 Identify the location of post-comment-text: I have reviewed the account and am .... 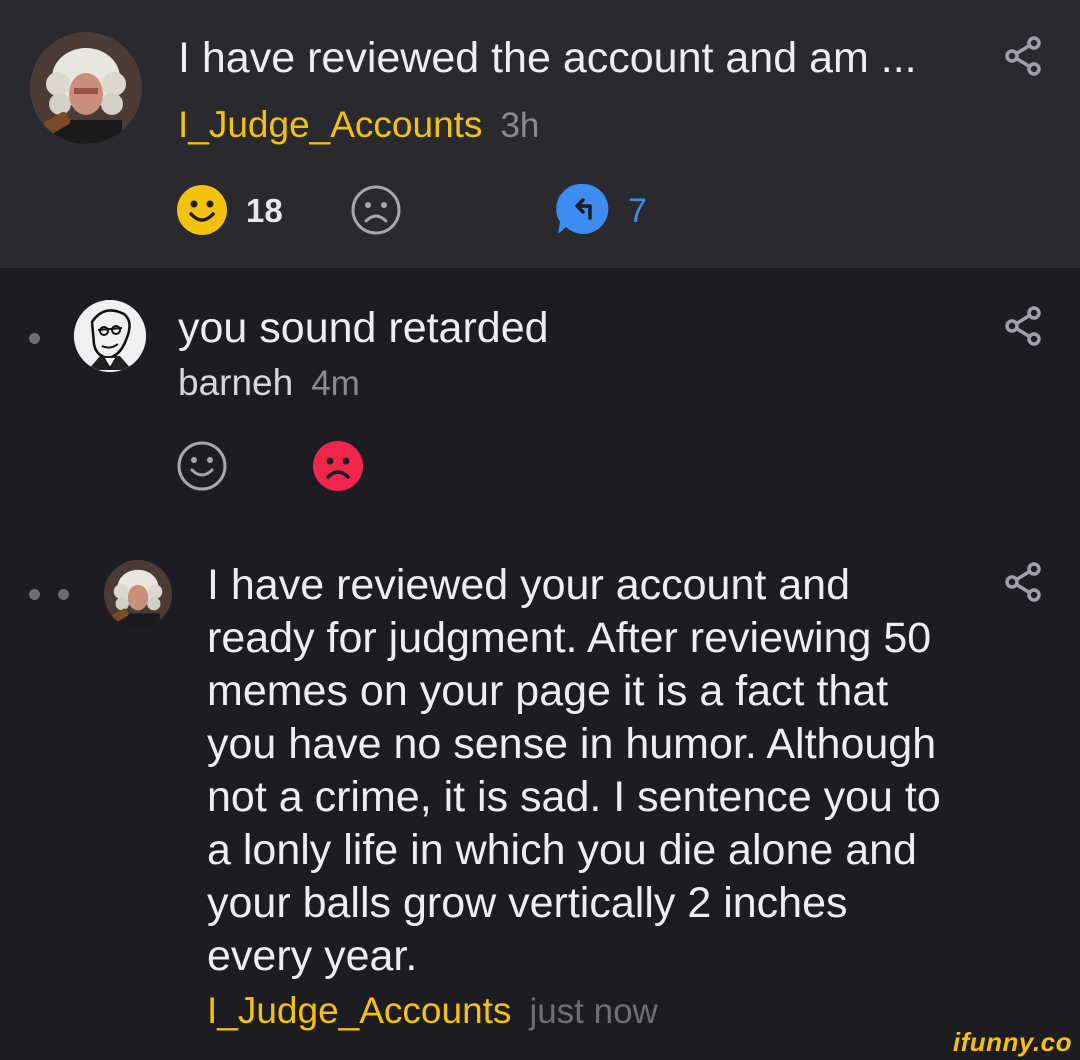
(547, 58).